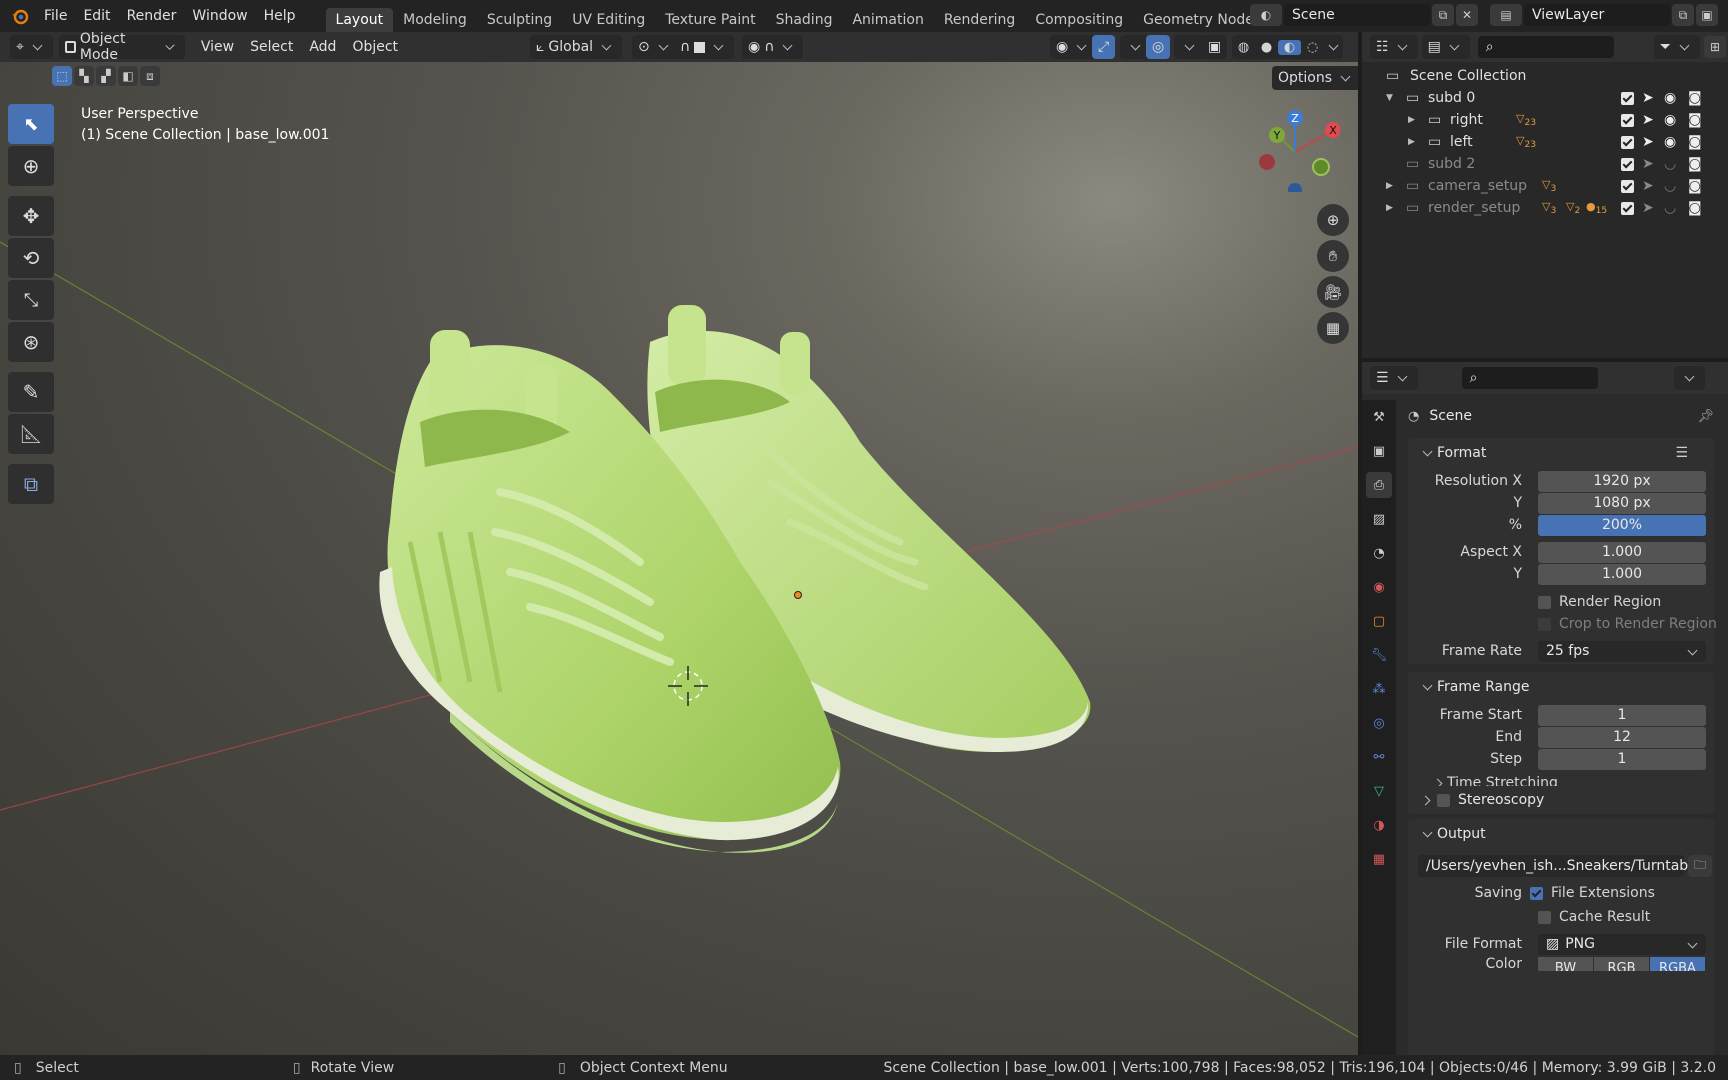 Image resolution: width=1728 pixels, height=1080 pixels. I want to click on blender-logo-icon, so click(20, 16).